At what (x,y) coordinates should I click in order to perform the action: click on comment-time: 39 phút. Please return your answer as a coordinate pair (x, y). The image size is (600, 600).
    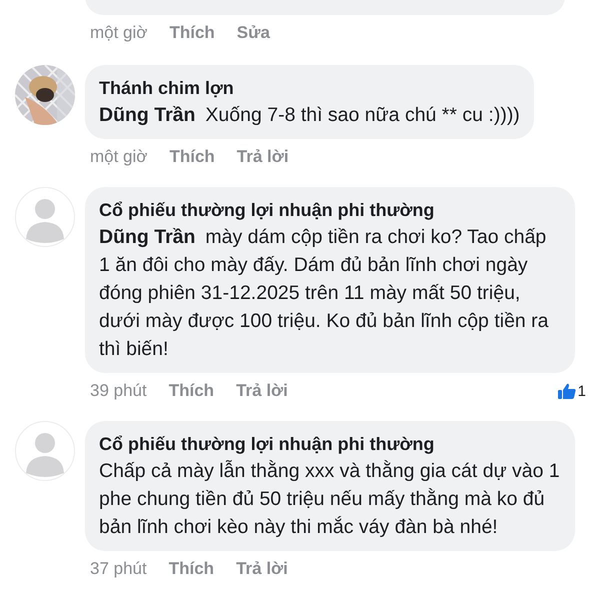
    Looking at the image, I should click on (118, 391).